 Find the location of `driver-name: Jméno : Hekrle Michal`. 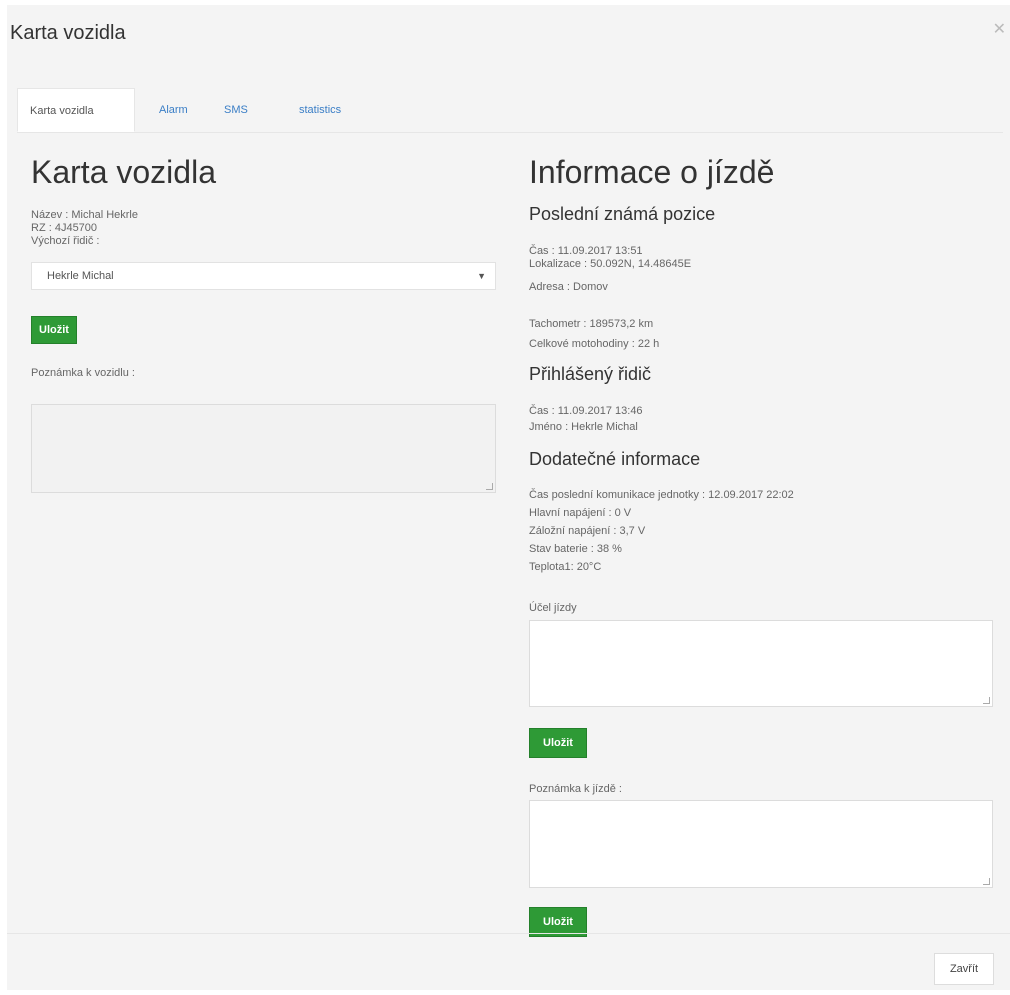

driver-name: Jméno : Hekrle Michal is located at coordinates (583, 427).